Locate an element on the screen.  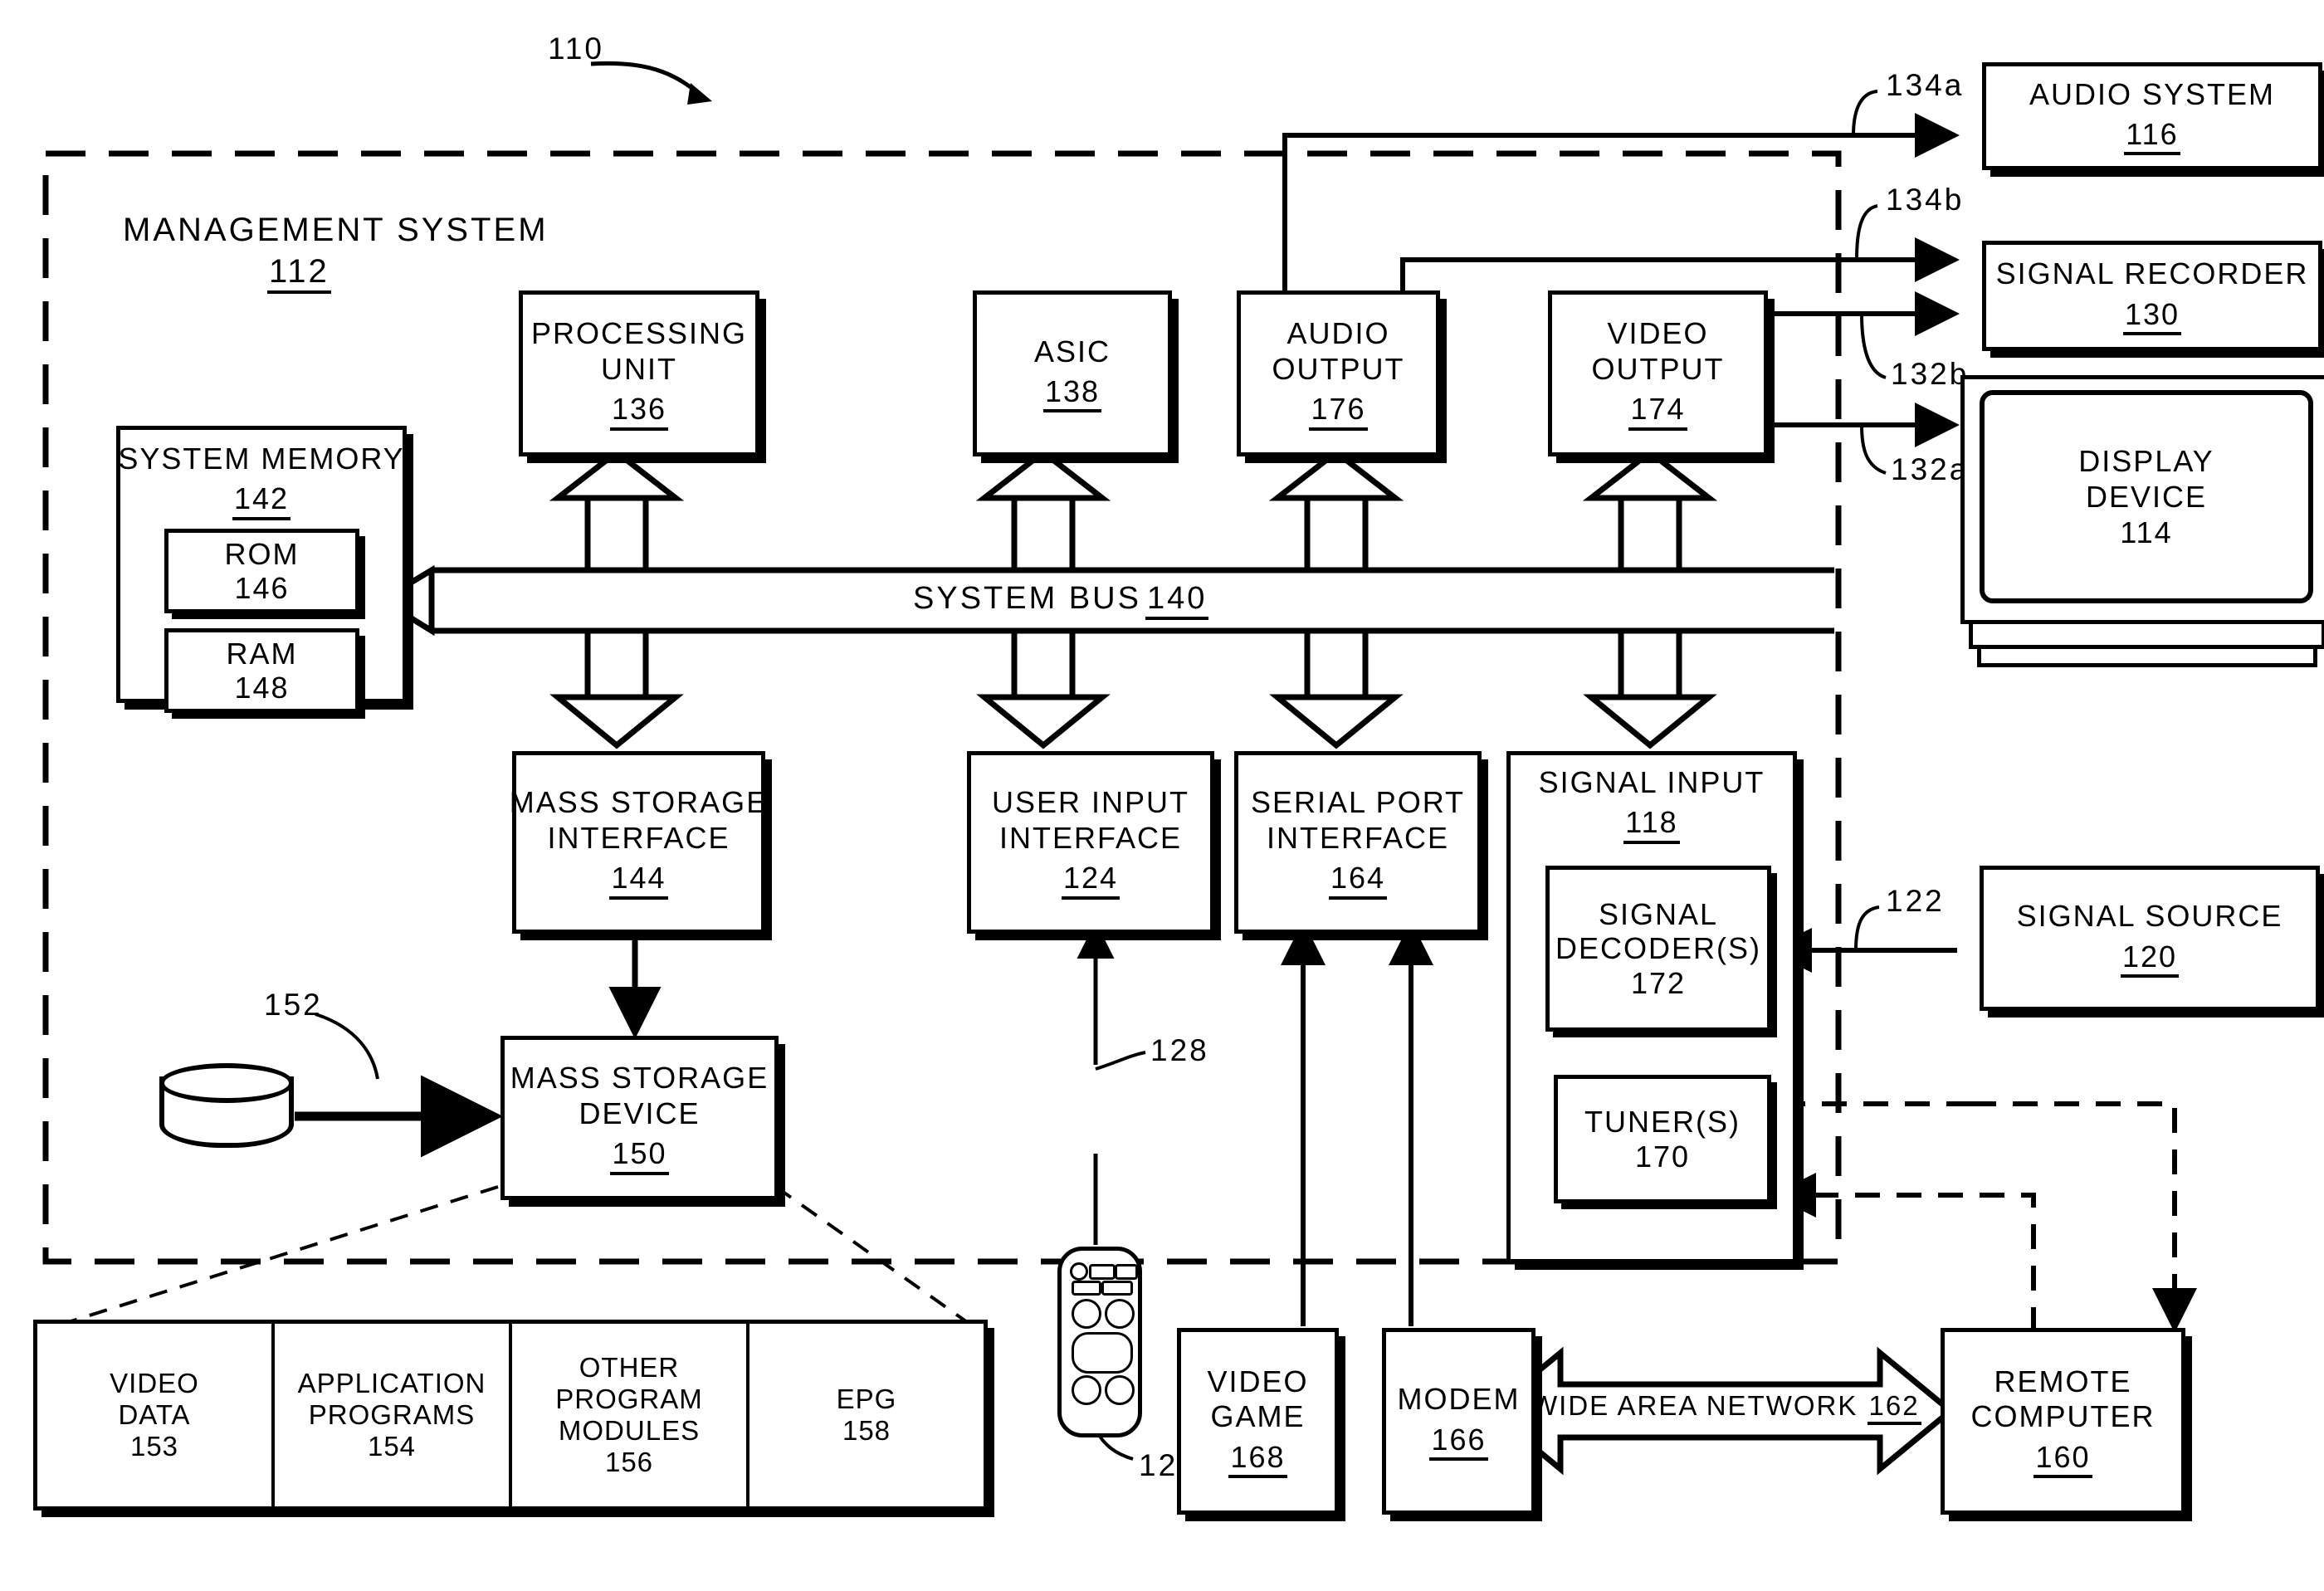
remote-computer-label-2: COMPUTER is located at coordinates (2063, 1417).